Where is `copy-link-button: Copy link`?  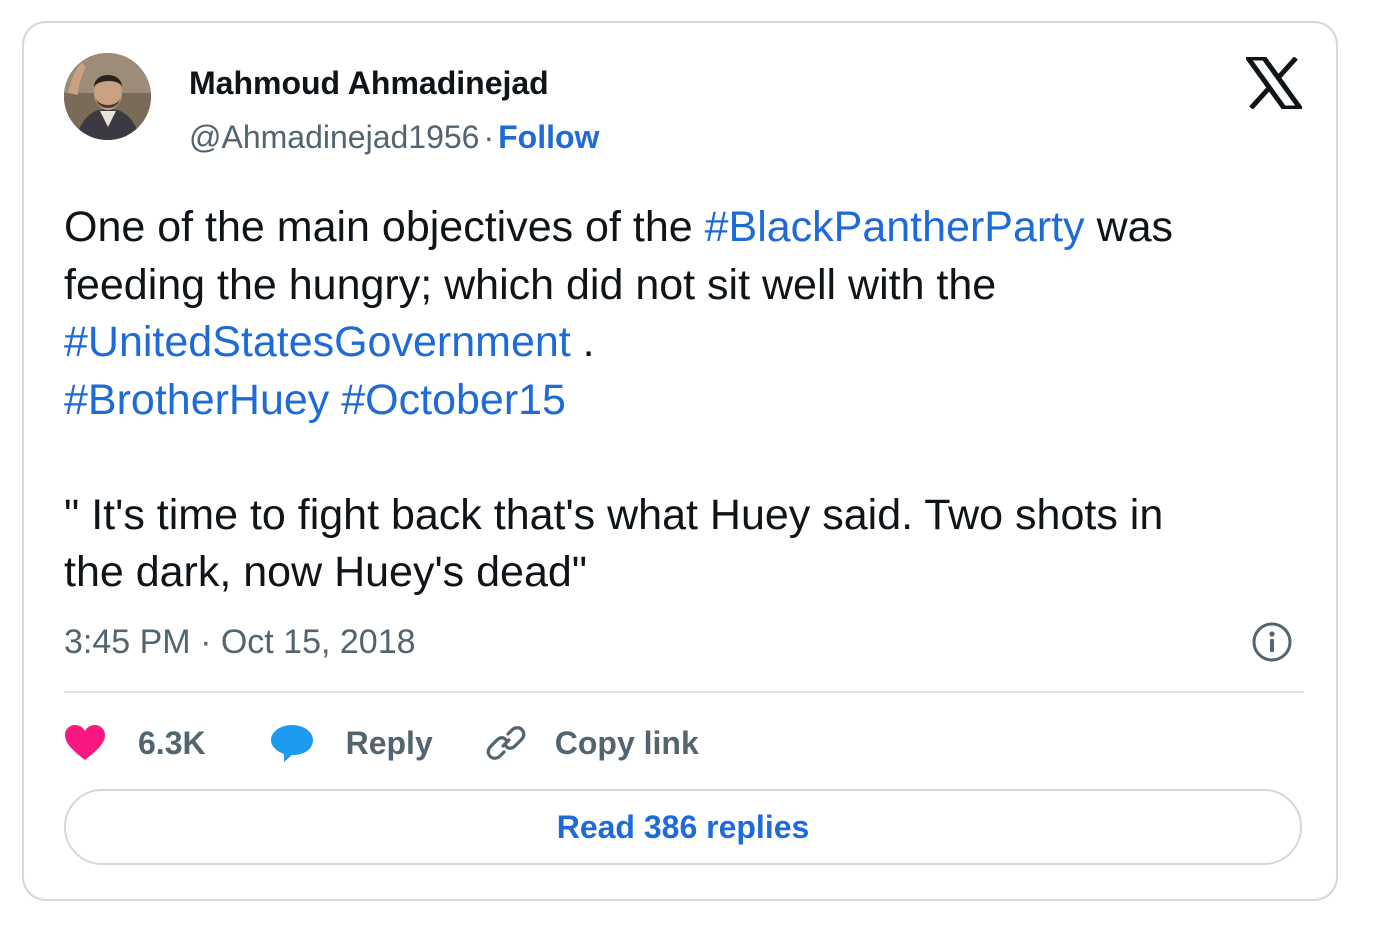
copy-link-button: Copy link is located at coordinates (592, 743).